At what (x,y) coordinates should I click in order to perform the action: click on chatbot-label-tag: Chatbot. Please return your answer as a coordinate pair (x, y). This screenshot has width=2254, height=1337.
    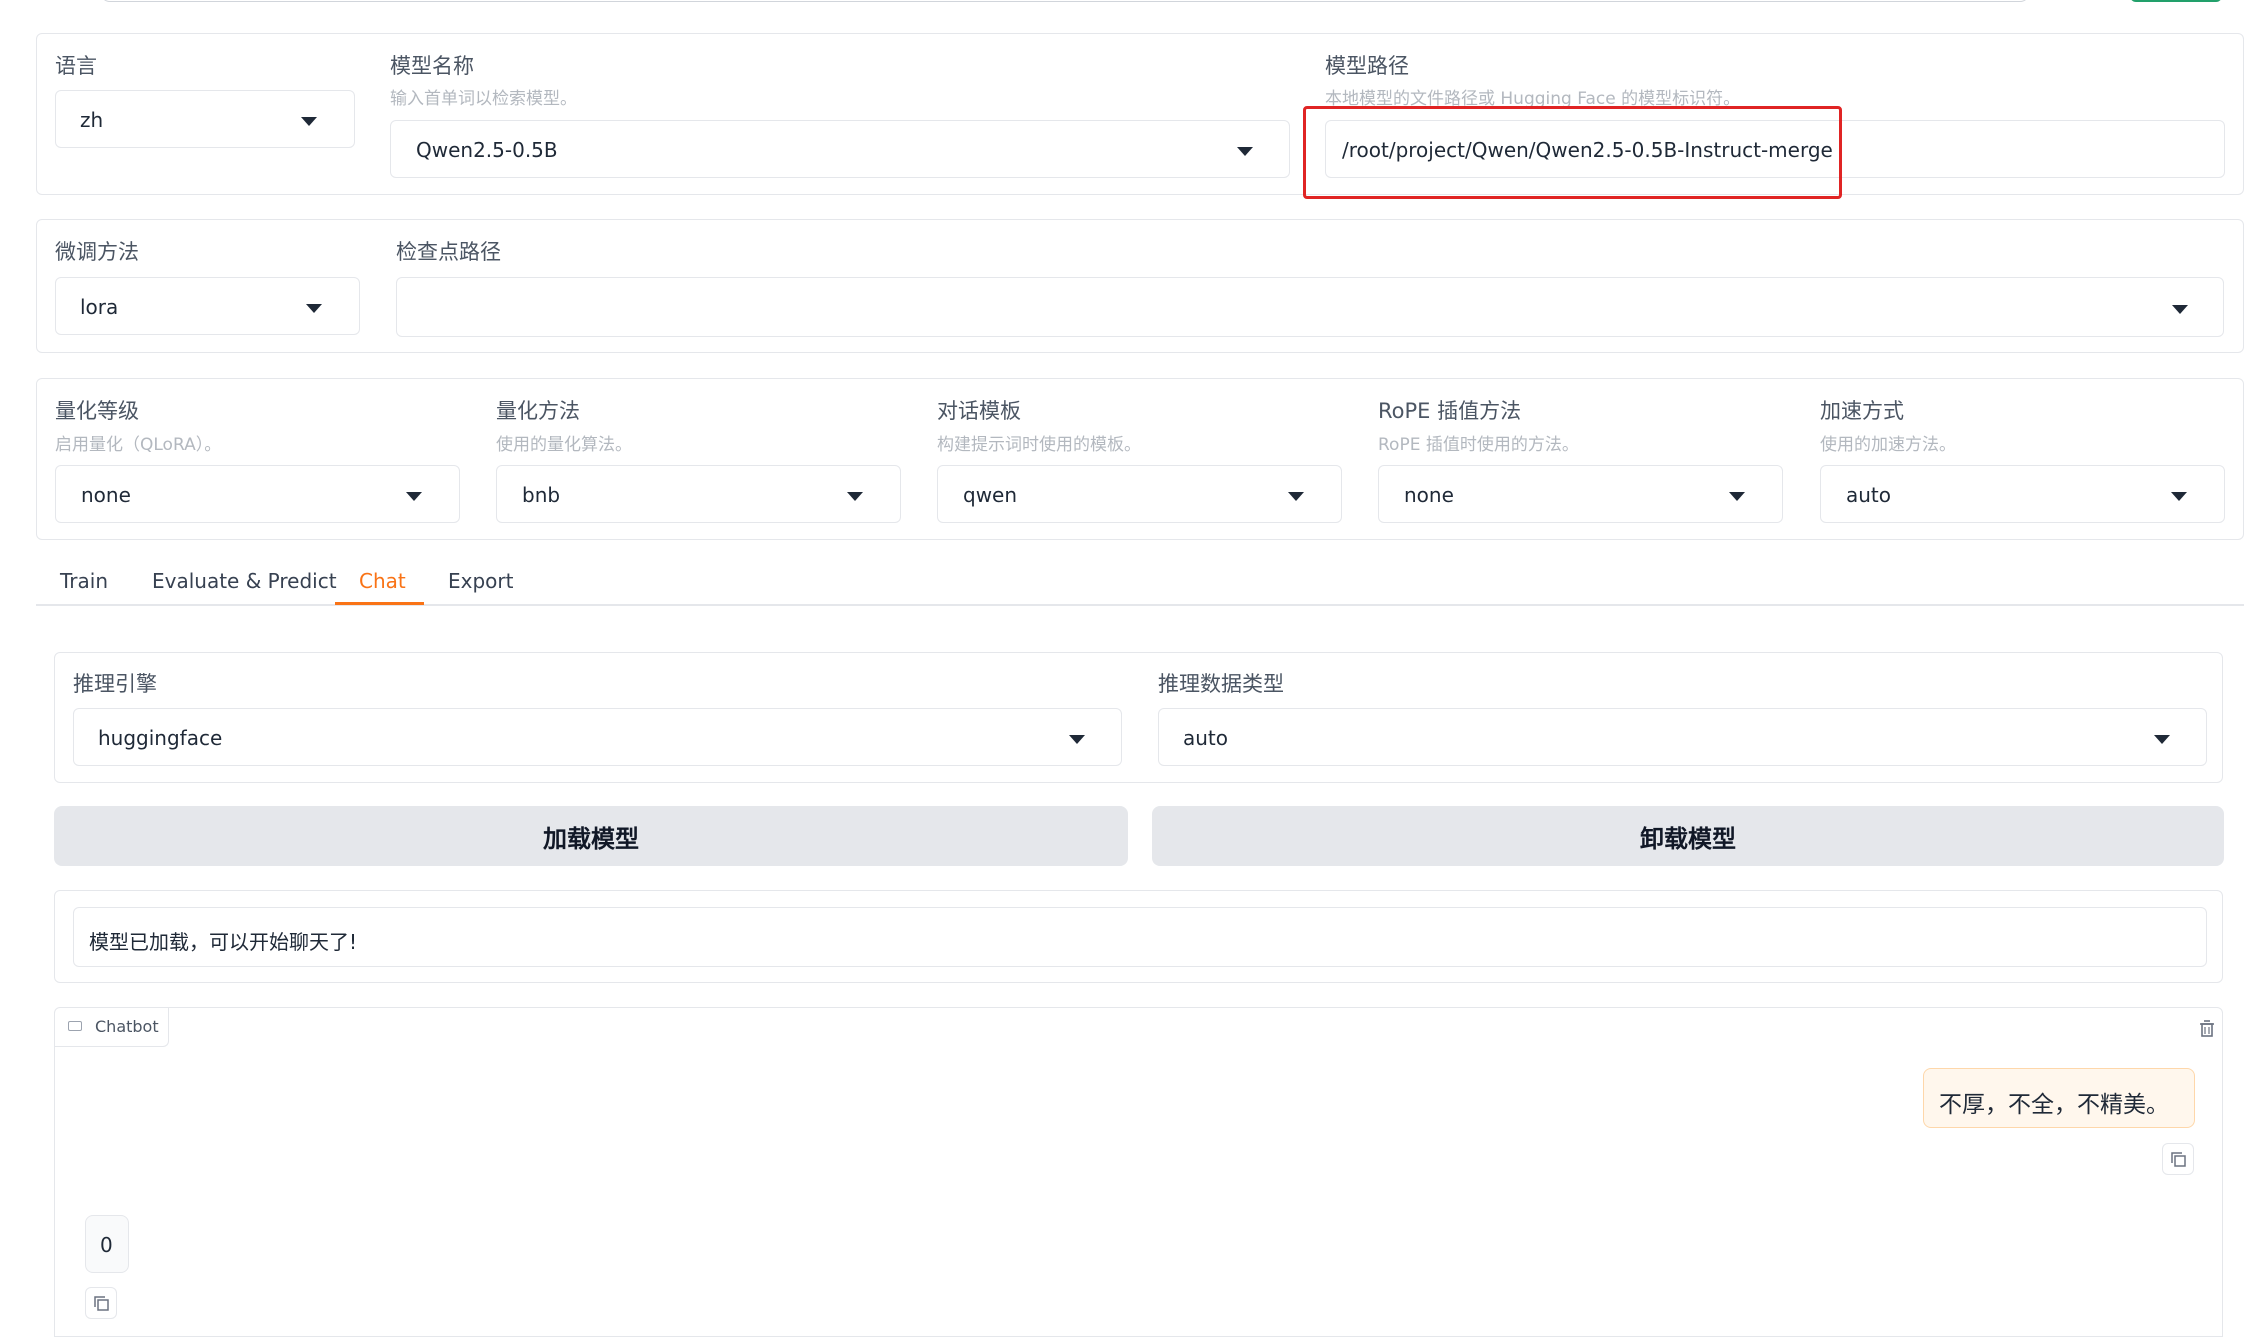
    Looking at the image, I should click on (111, 1027).